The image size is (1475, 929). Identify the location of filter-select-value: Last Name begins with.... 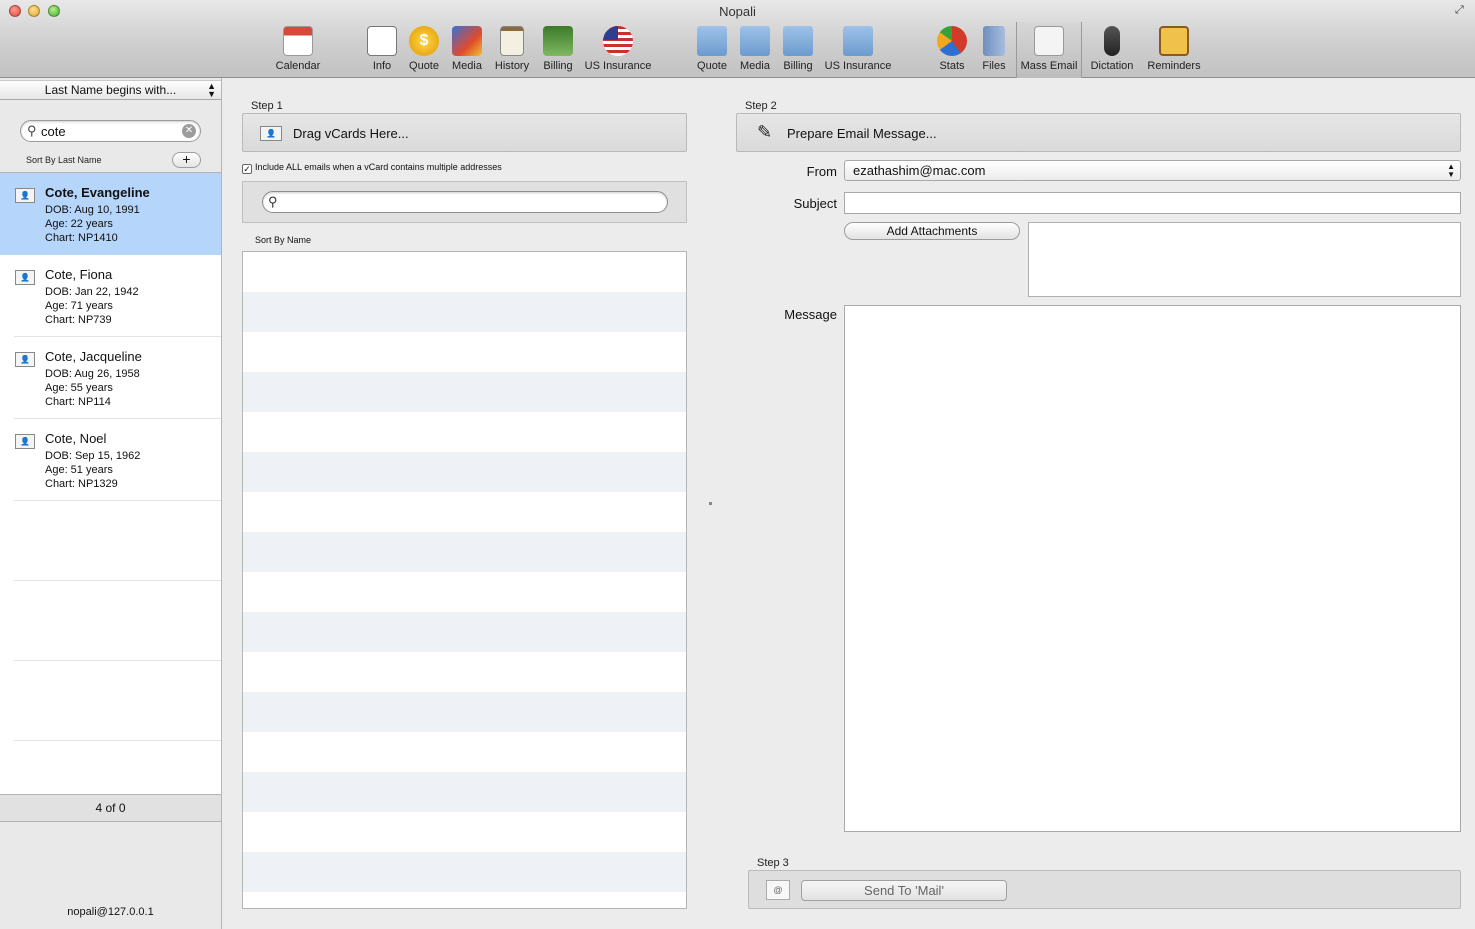
(110, 90).